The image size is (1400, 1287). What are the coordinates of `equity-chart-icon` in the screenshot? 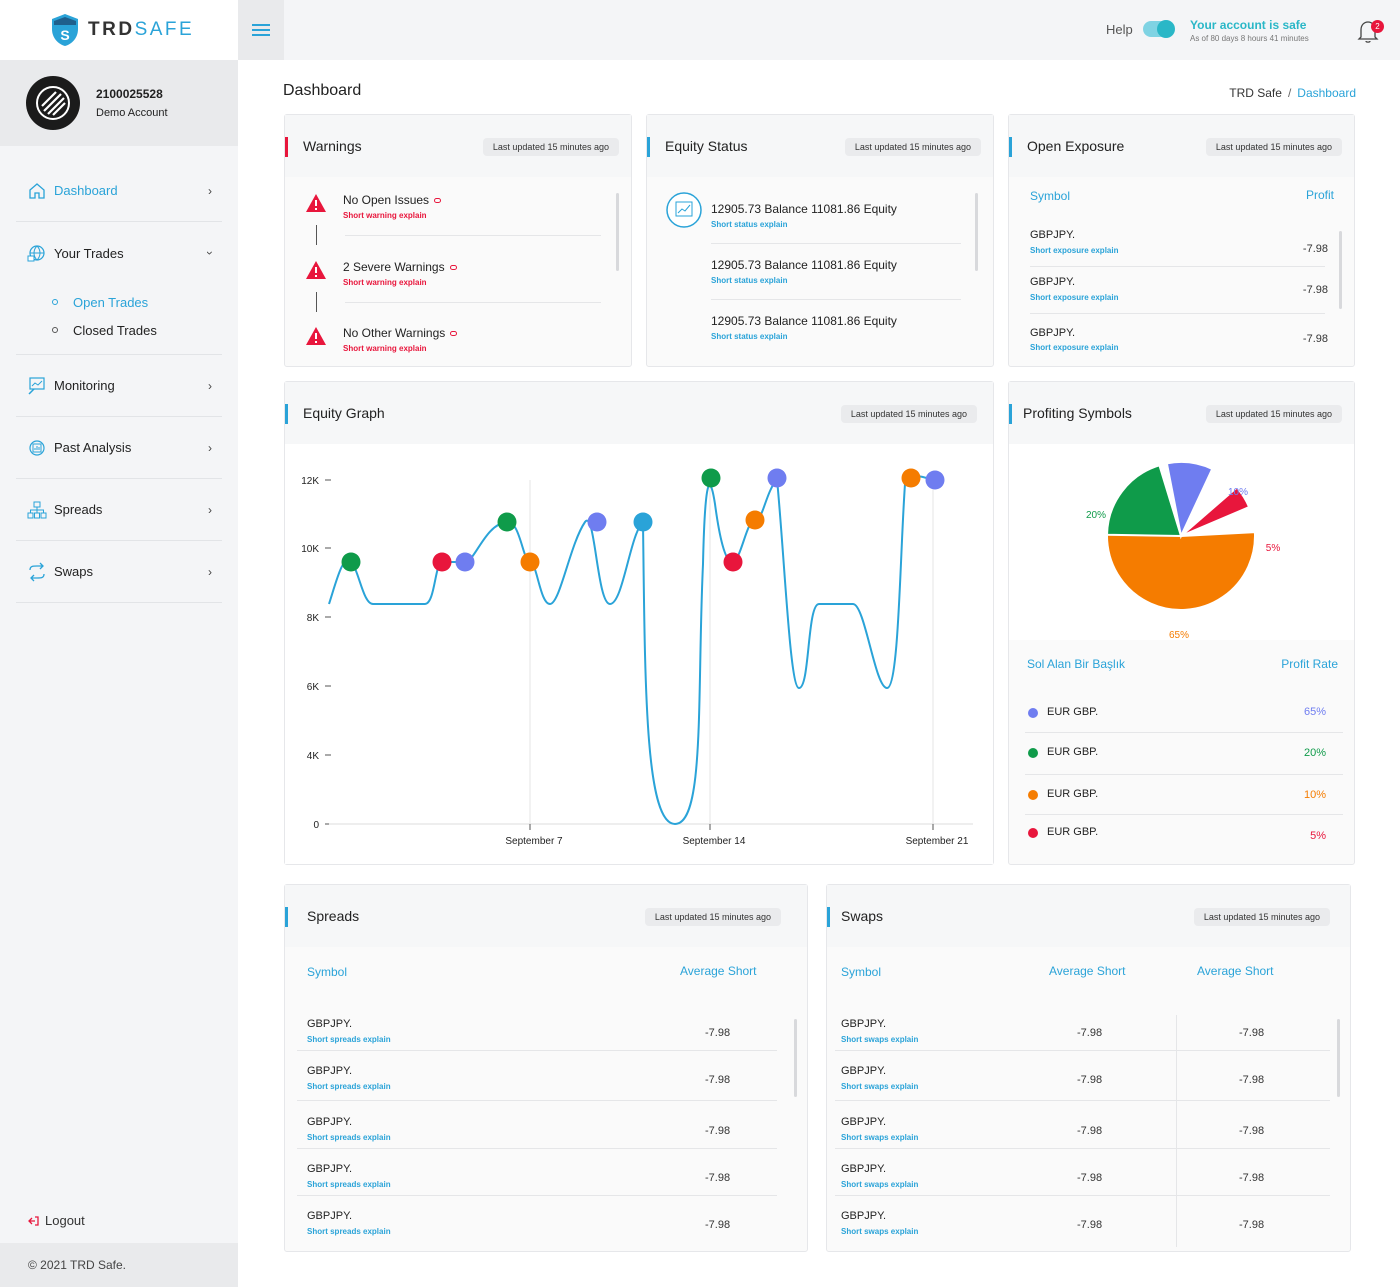 It's located at (684, 210).